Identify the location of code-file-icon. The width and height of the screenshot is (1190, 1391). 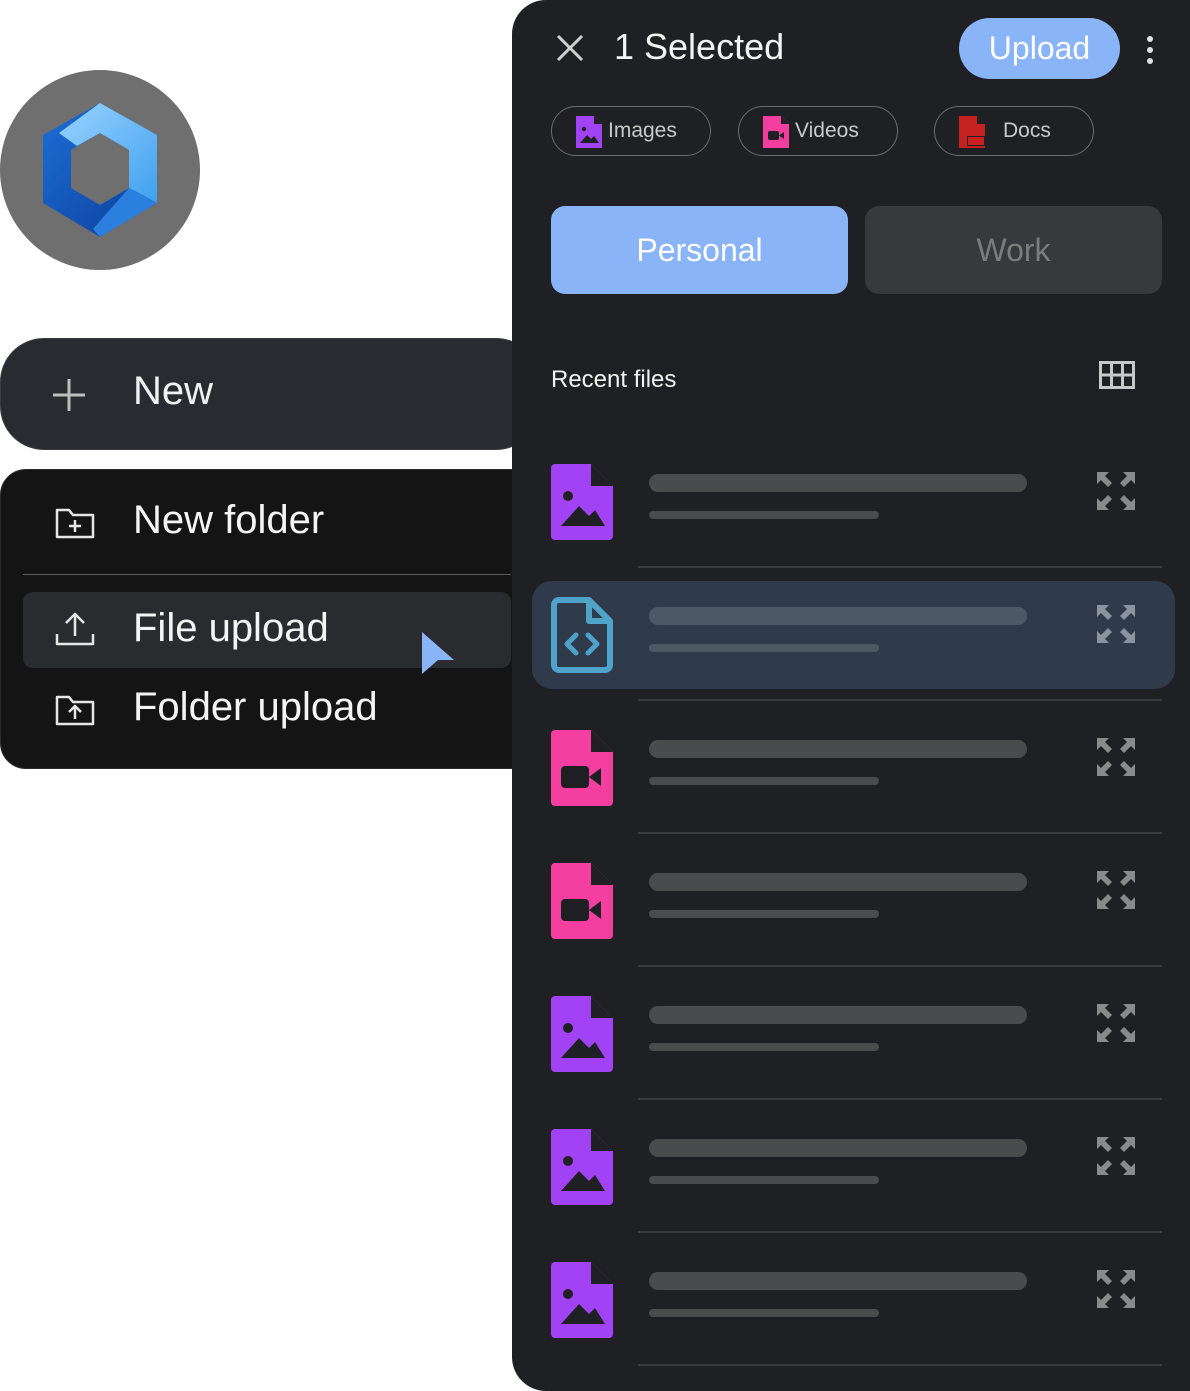
(582, 635).